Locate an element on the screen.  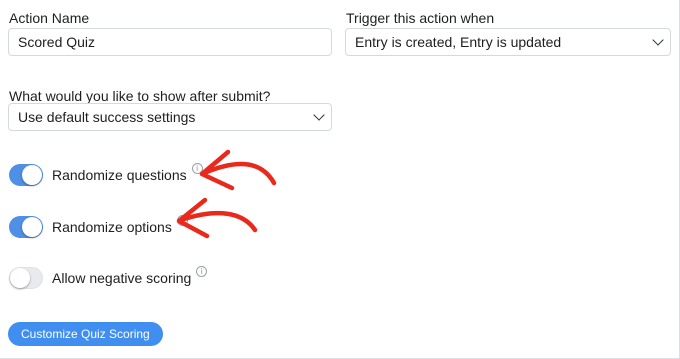
negative-scoring-row: Allow negative scoring i is located at coordinates (108, 277).